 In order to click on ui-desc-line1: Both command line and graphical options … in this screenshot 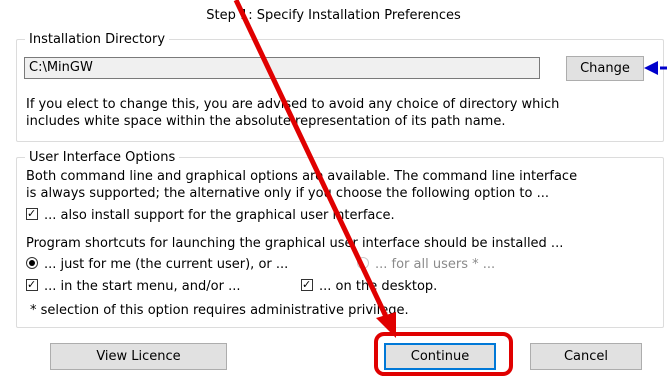, I will do `click(302, 176)`.